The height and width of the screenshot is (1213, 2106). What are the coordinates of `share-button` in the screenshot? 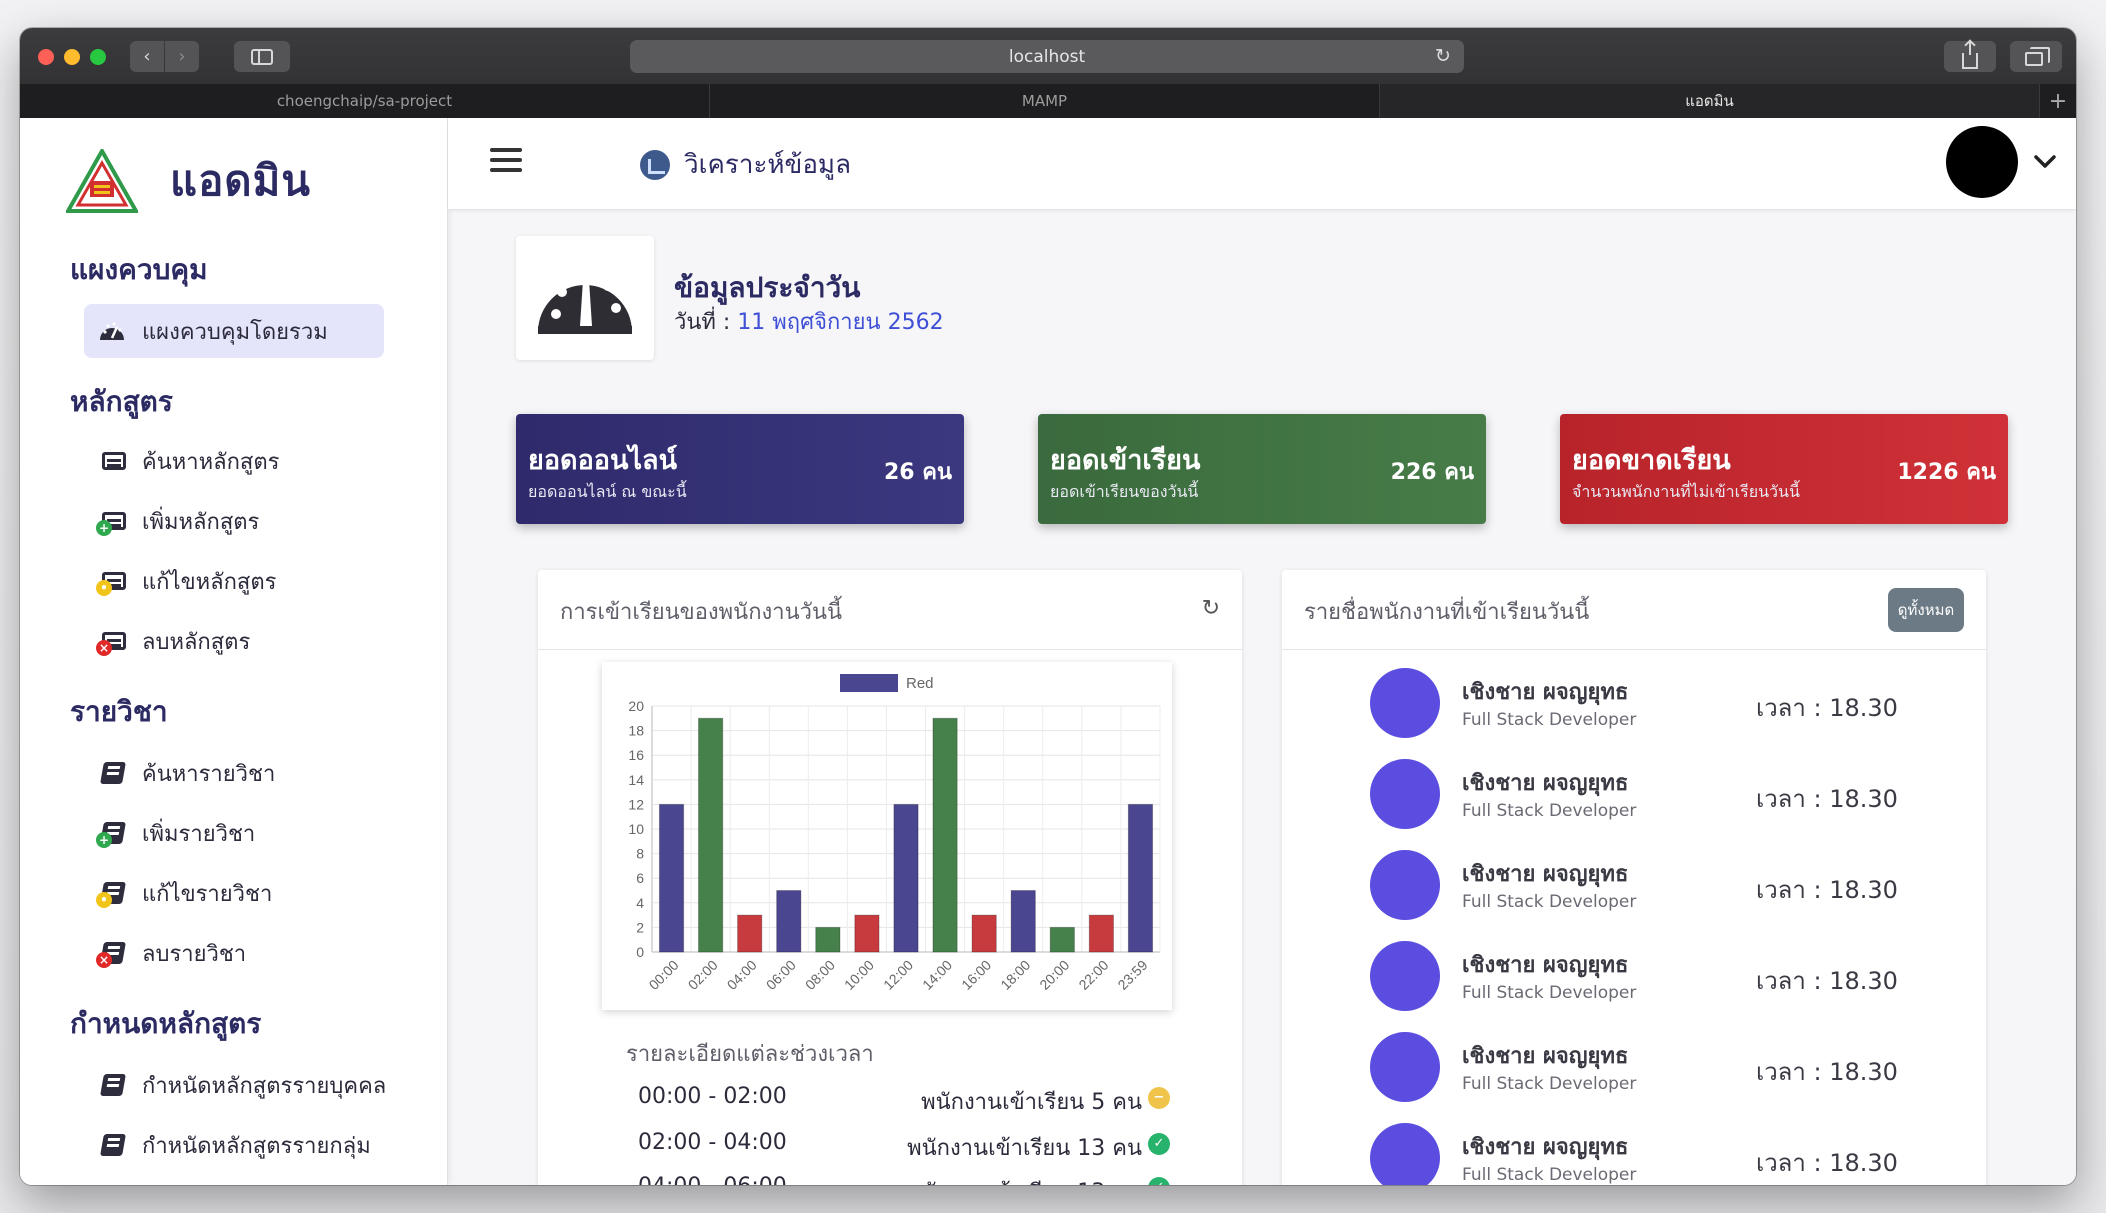 It's located at (1970, 56).